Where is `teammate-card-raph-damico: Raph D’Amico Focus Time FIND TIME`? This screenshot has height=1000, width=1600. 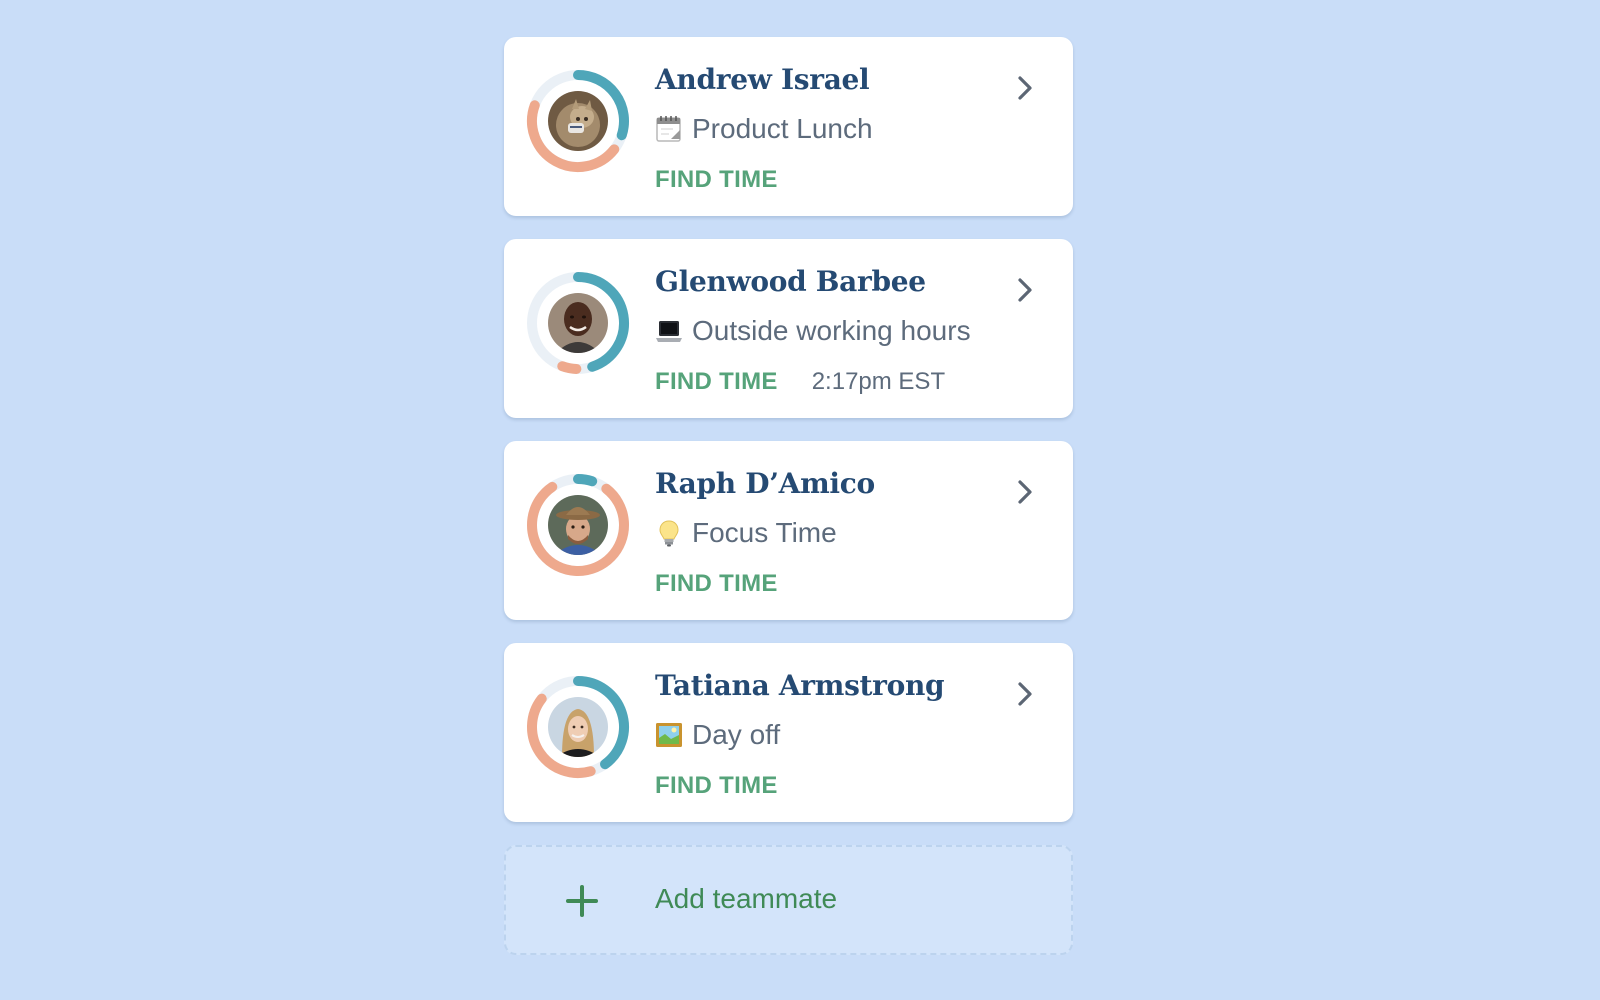 teammate-card-raph-damico: Raph D’Amico Focus Time FIND TIME is located at coordinates (788, 530).